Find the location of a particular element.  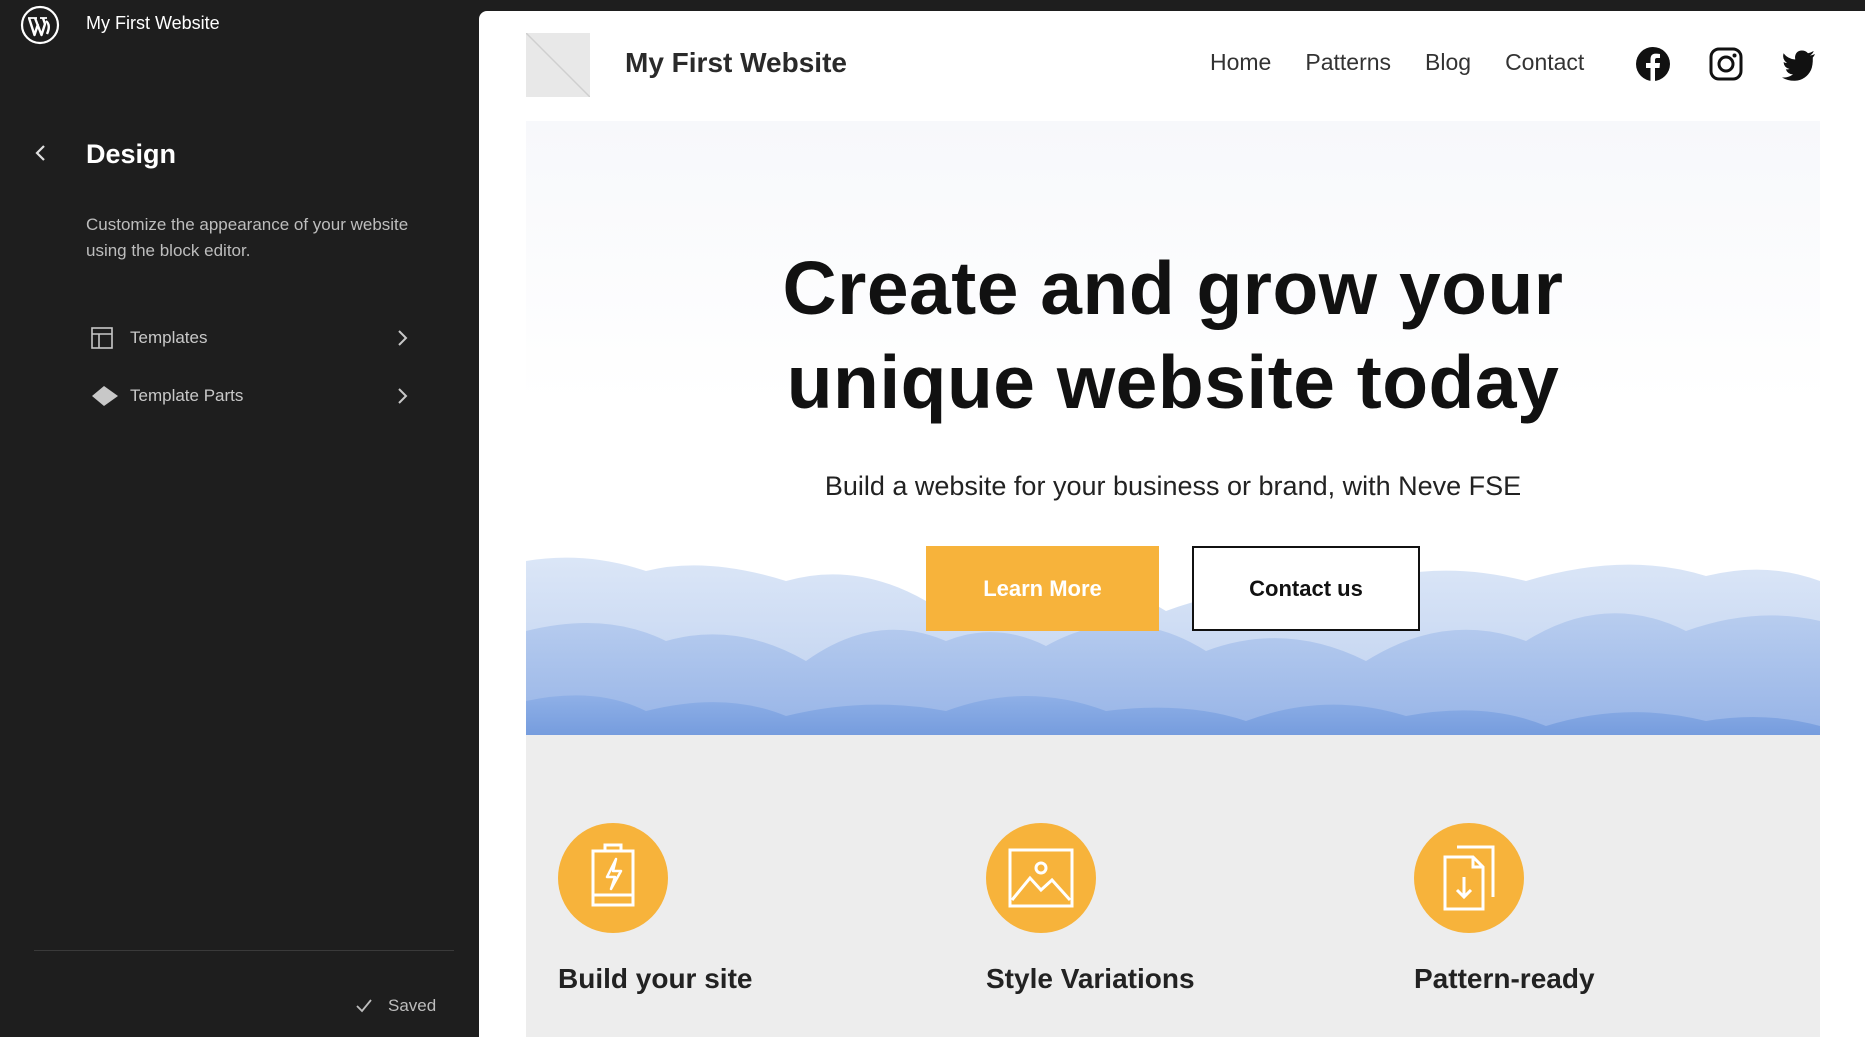

nav-item-label: Templates is located at coordinates (169, 337).